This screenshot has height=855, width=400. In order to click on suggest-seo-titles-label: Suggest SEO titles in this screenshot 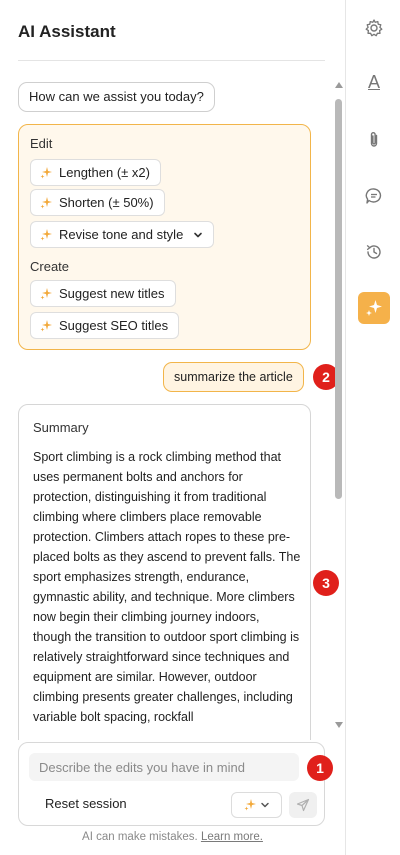, I will do `click(114, 325)`.